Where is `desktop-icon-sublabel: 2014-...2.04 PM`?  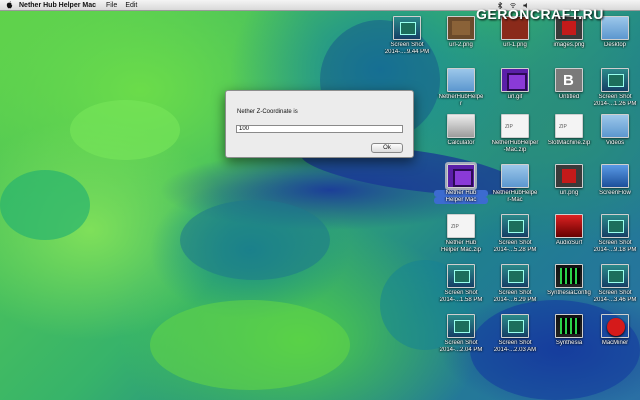
desktop-icon-sublabel: 2014-...2.04 PM is located at coordinates (461, 350).